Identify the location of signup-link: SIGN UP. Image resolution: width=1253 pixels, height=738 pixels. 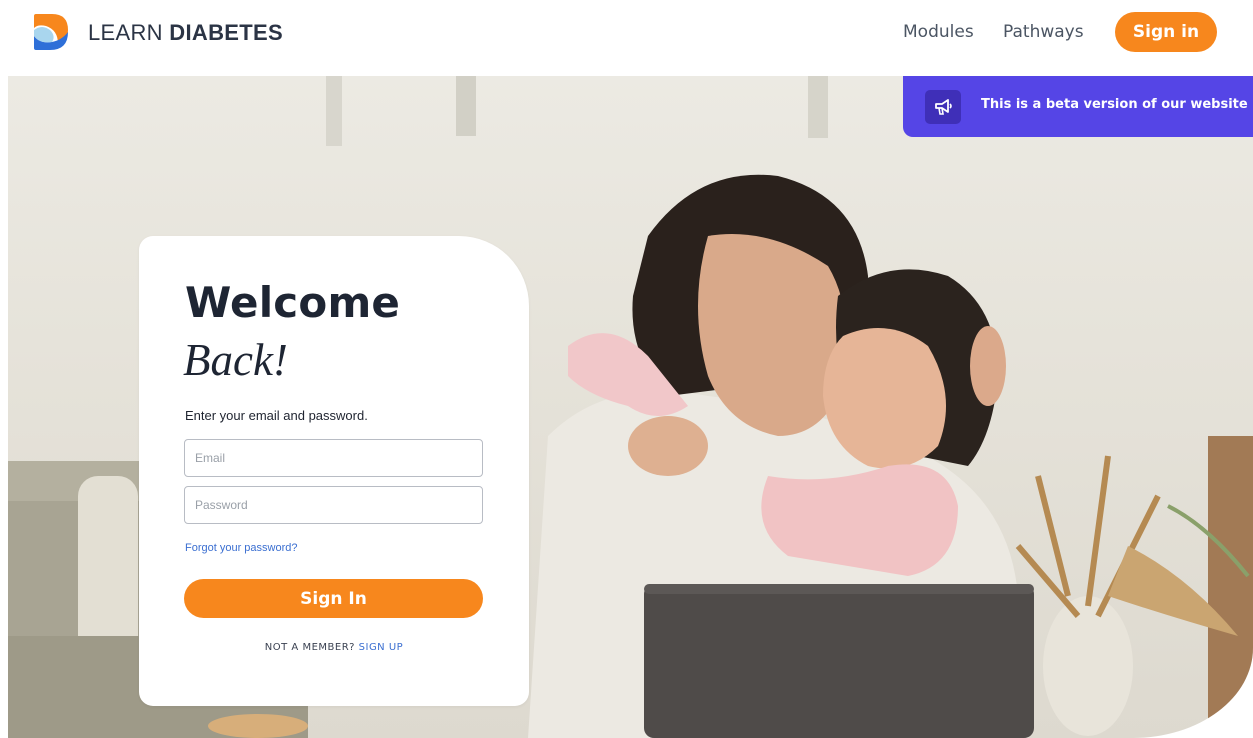
(381, 647).